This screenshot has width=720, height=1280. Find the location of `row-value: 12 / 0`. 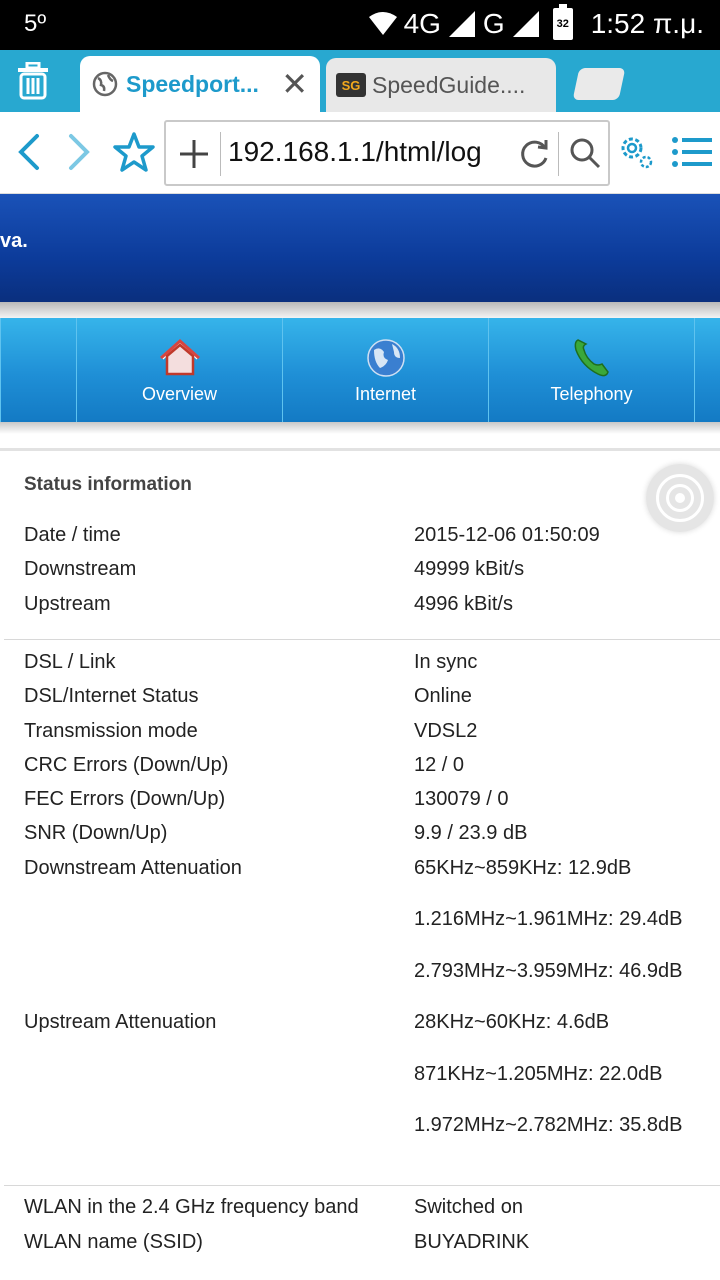

row-value: 12 / 0 is located at coordinates (439, 765).